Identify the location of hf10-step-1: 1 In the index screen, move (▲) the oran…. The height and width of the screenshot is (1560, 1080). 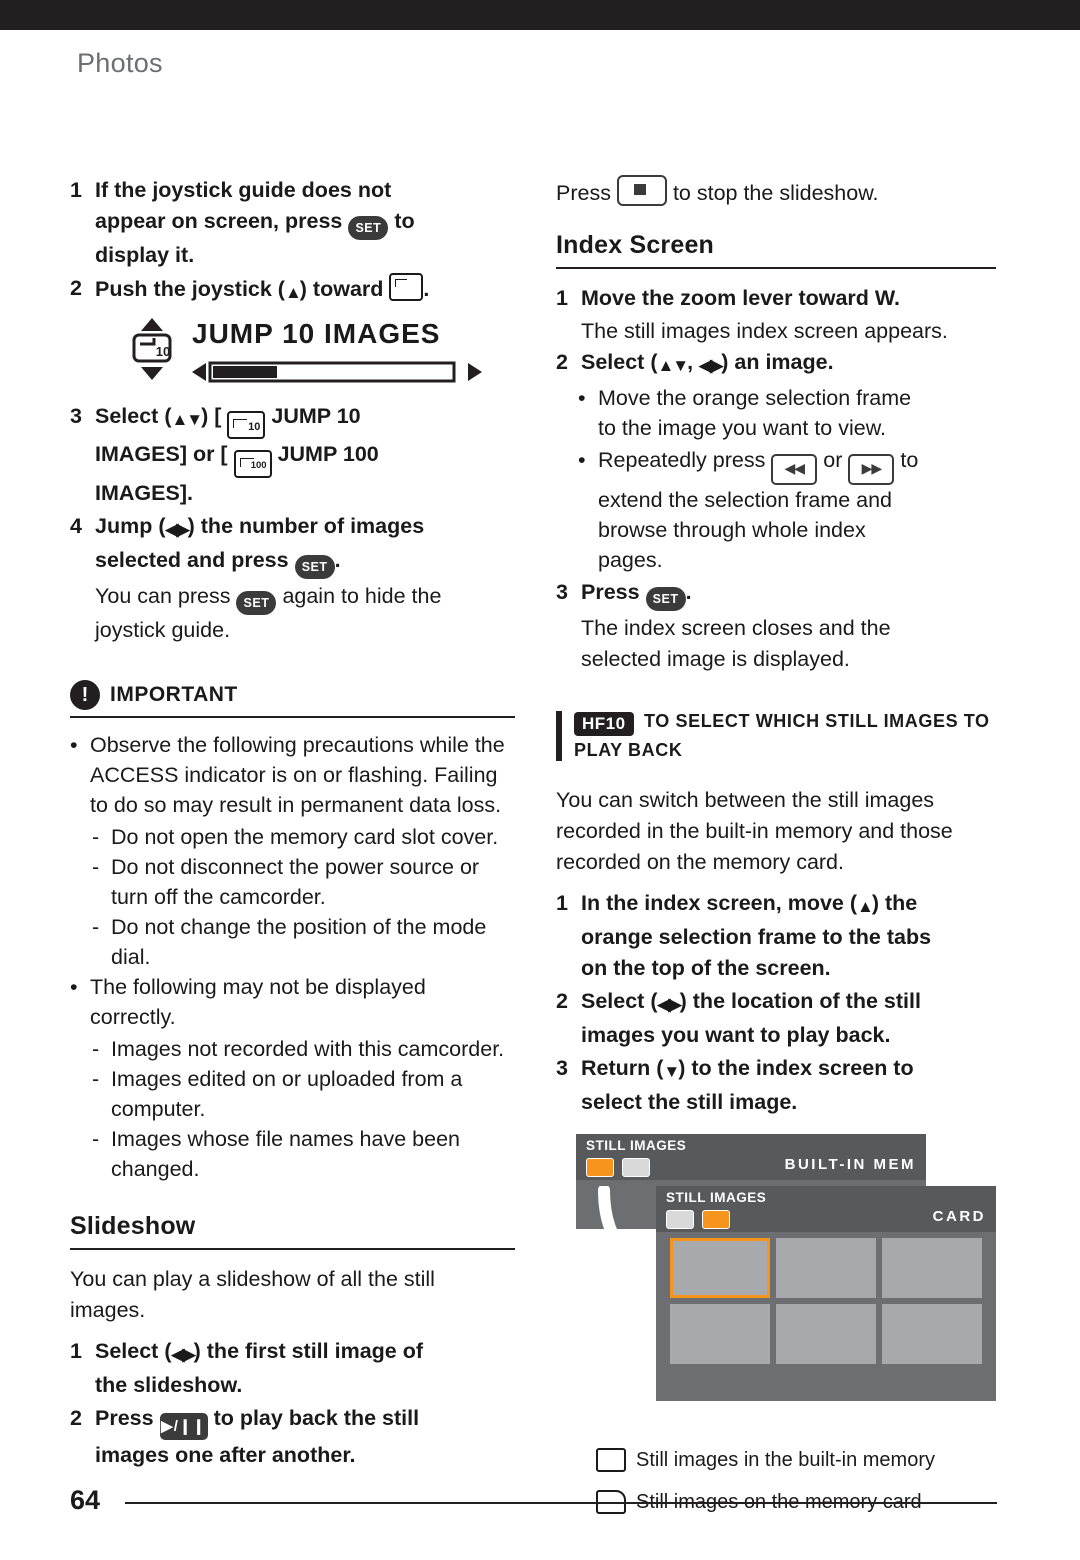
(776, 936).